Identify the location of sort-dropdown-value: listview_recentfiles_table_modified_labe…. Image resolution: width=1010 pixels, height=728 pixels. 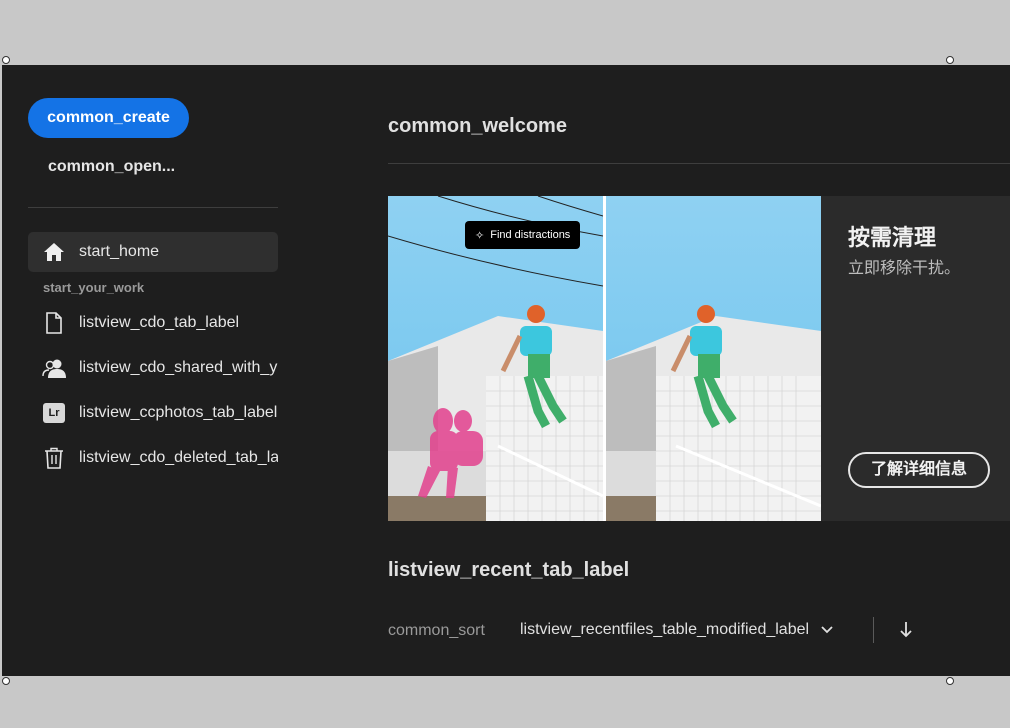
(665, 629).